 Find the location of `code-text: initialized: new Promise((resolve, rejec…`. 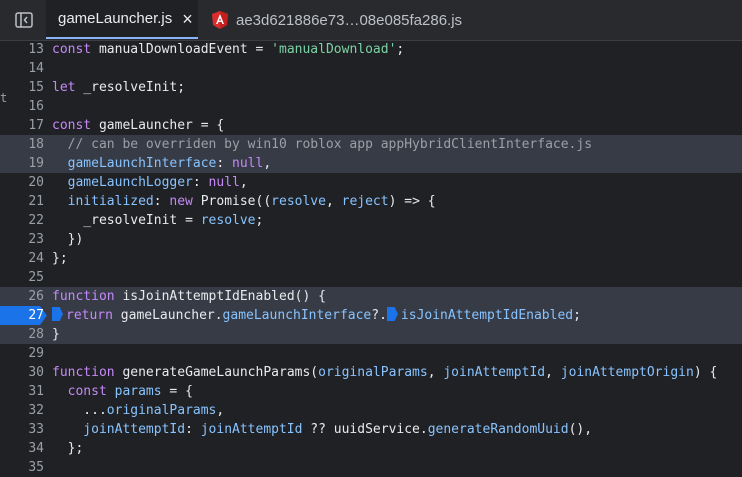

code-text: initialized: new Promise((resolve, rejec… is located at coordinates (244, 201).